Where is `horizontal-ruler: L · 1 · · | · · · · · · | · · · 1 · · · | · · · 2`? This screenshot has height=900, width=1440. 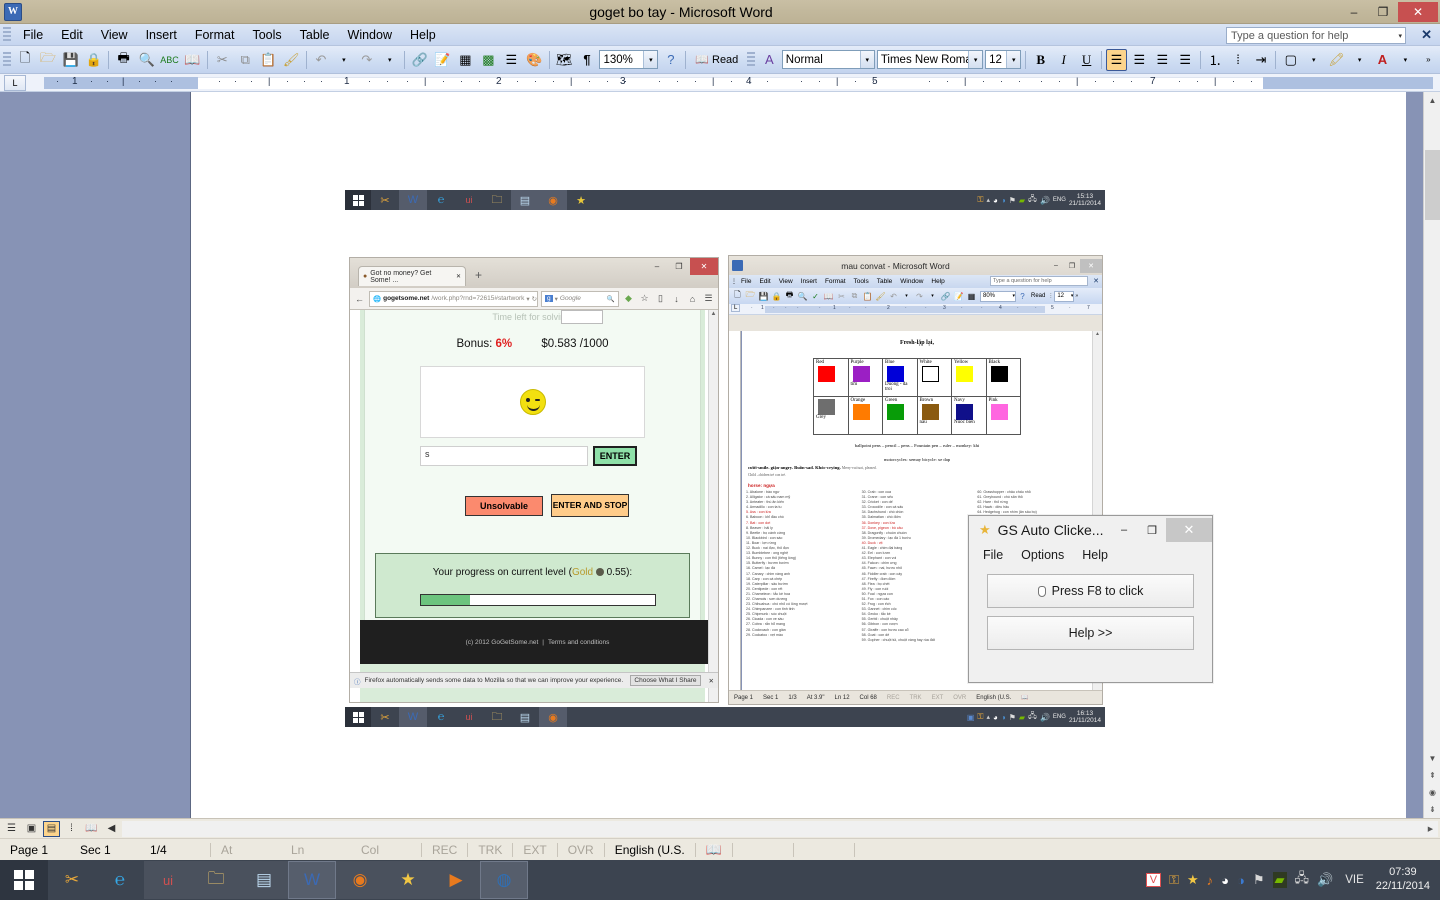 horizontal-ruler: L · 1 · · | · · · · · · | · · · 1 · · · | · · · 2 is located at coordinates (720, 83).